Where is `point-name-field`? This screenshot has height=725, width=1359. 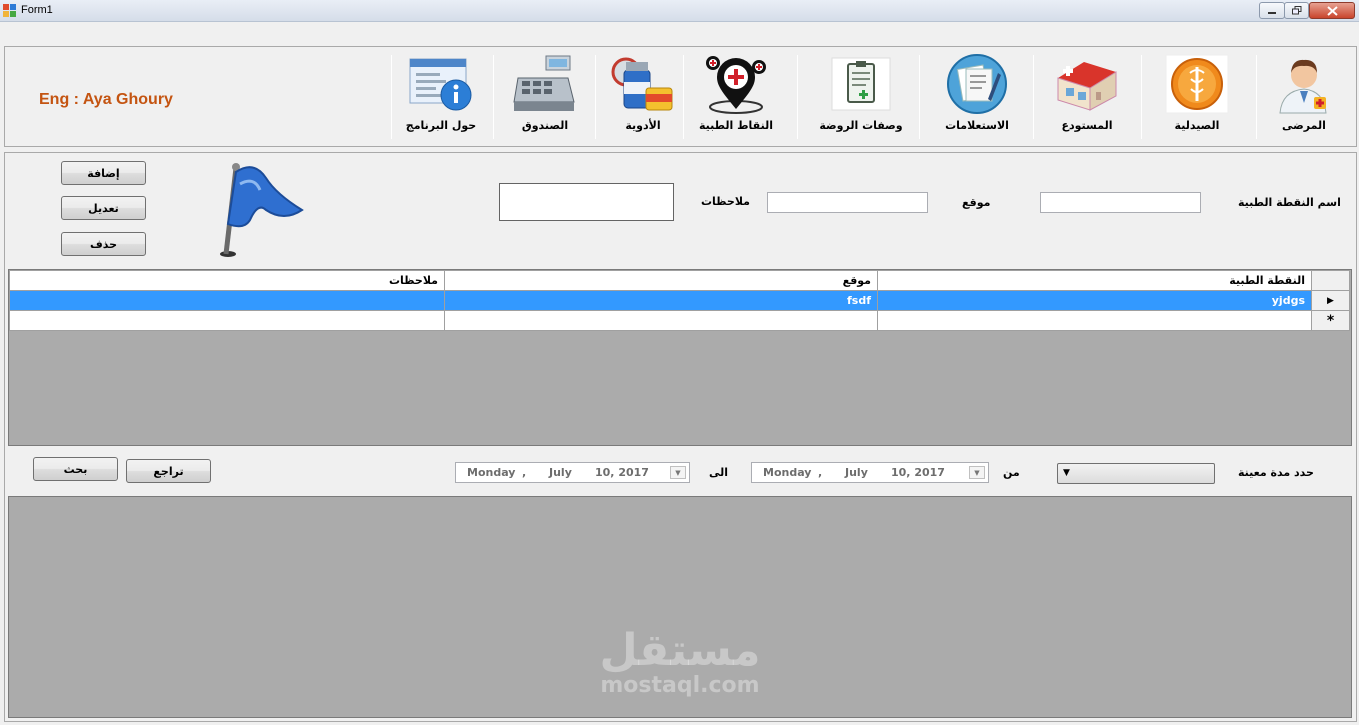 point-name-field is located at coordinates (1120, 202).